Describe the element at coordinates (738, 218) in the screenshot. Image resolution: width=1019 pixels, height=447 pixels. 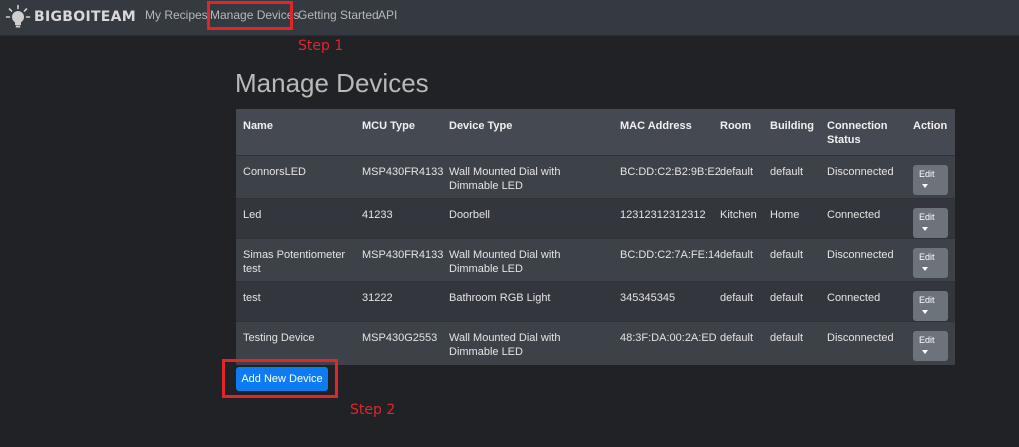
I see `cell-room: Kitchen` at that location.